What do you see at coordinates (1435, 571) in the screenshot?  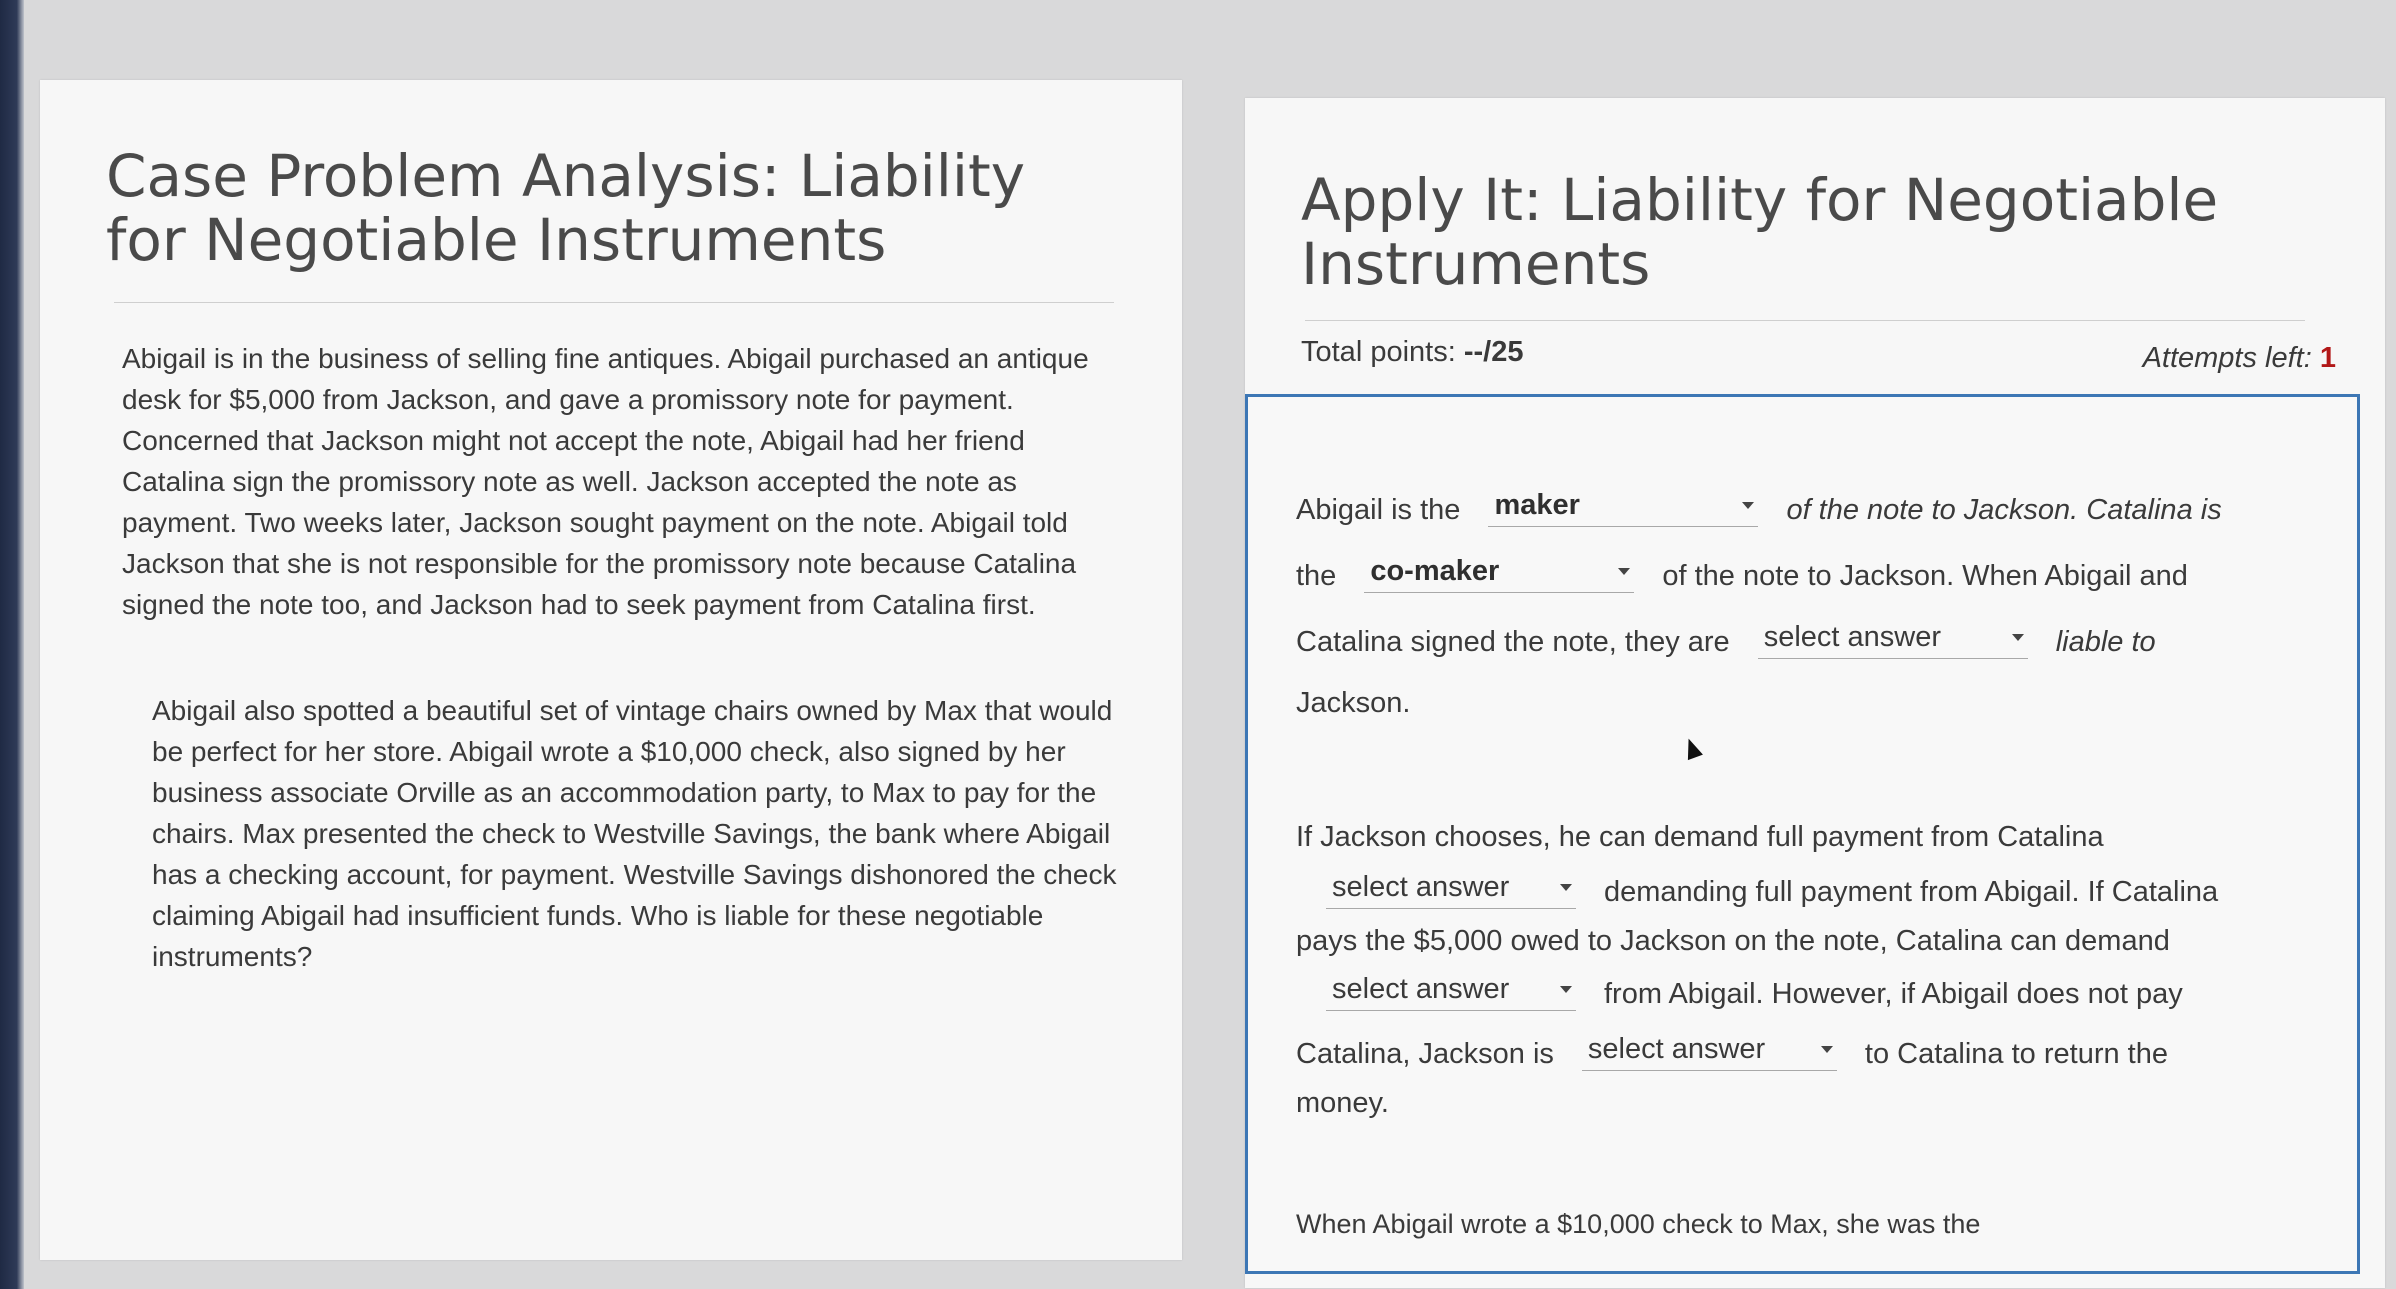 I see `dropdown-value: co-maker` at bounding box center [1435, 571].